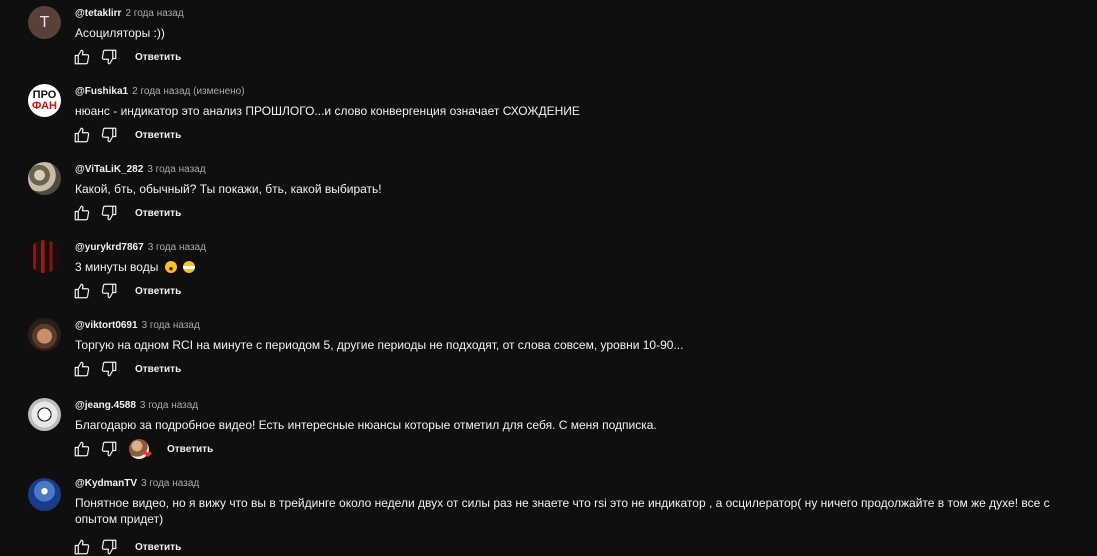 The height and width of the screenshot is (556, 1097). Describe the element at coordinates (581, 484) in the screenshot. I see `comment-meta: @KydmanTV 3 года назад` at that location.